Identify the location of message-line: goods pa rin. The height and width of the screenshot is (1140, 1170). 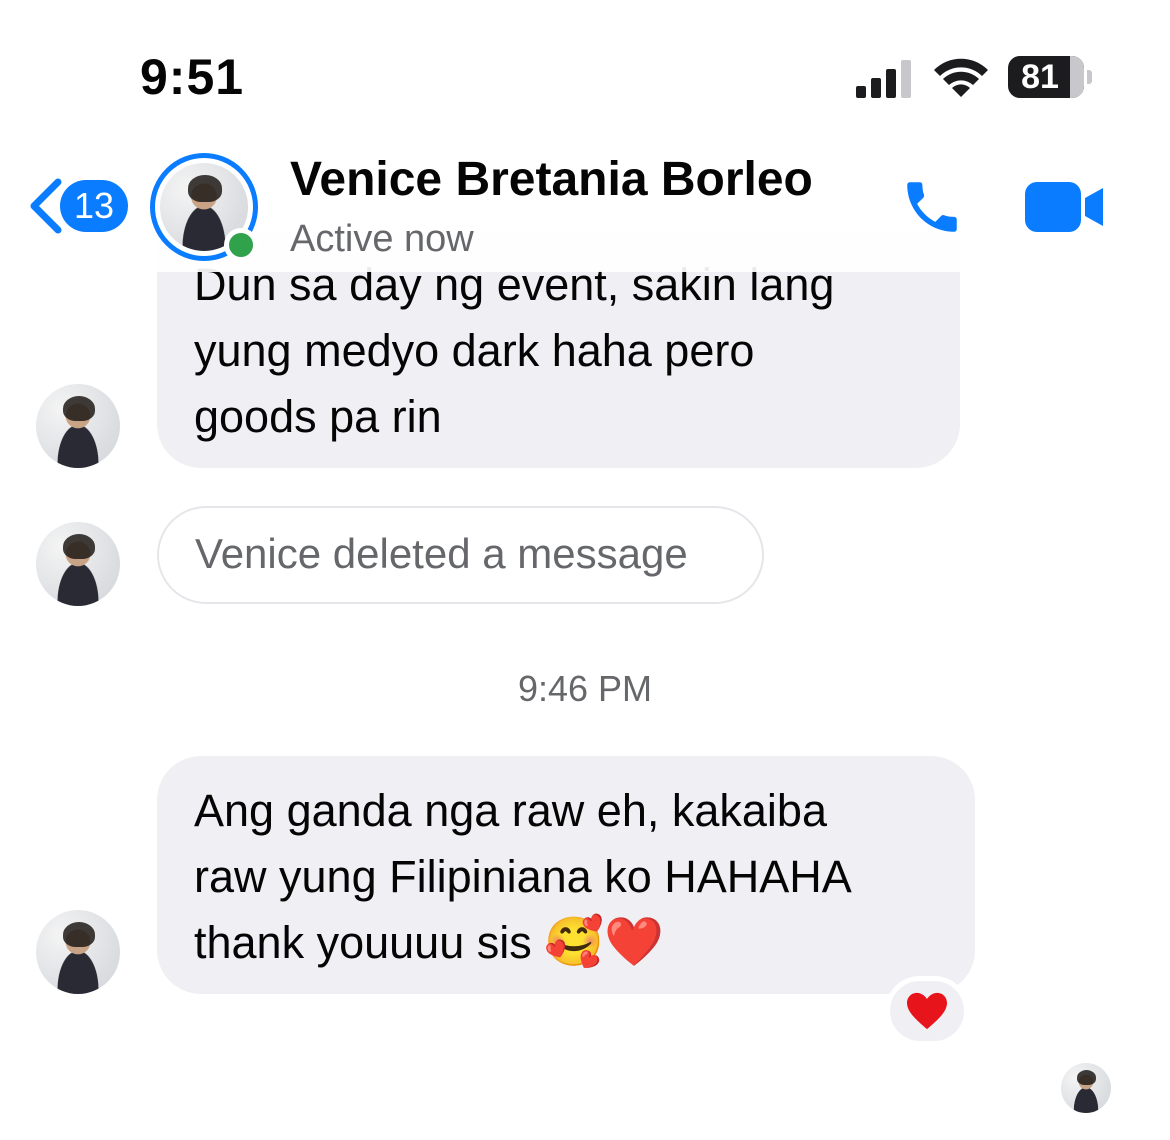
(318, 416).